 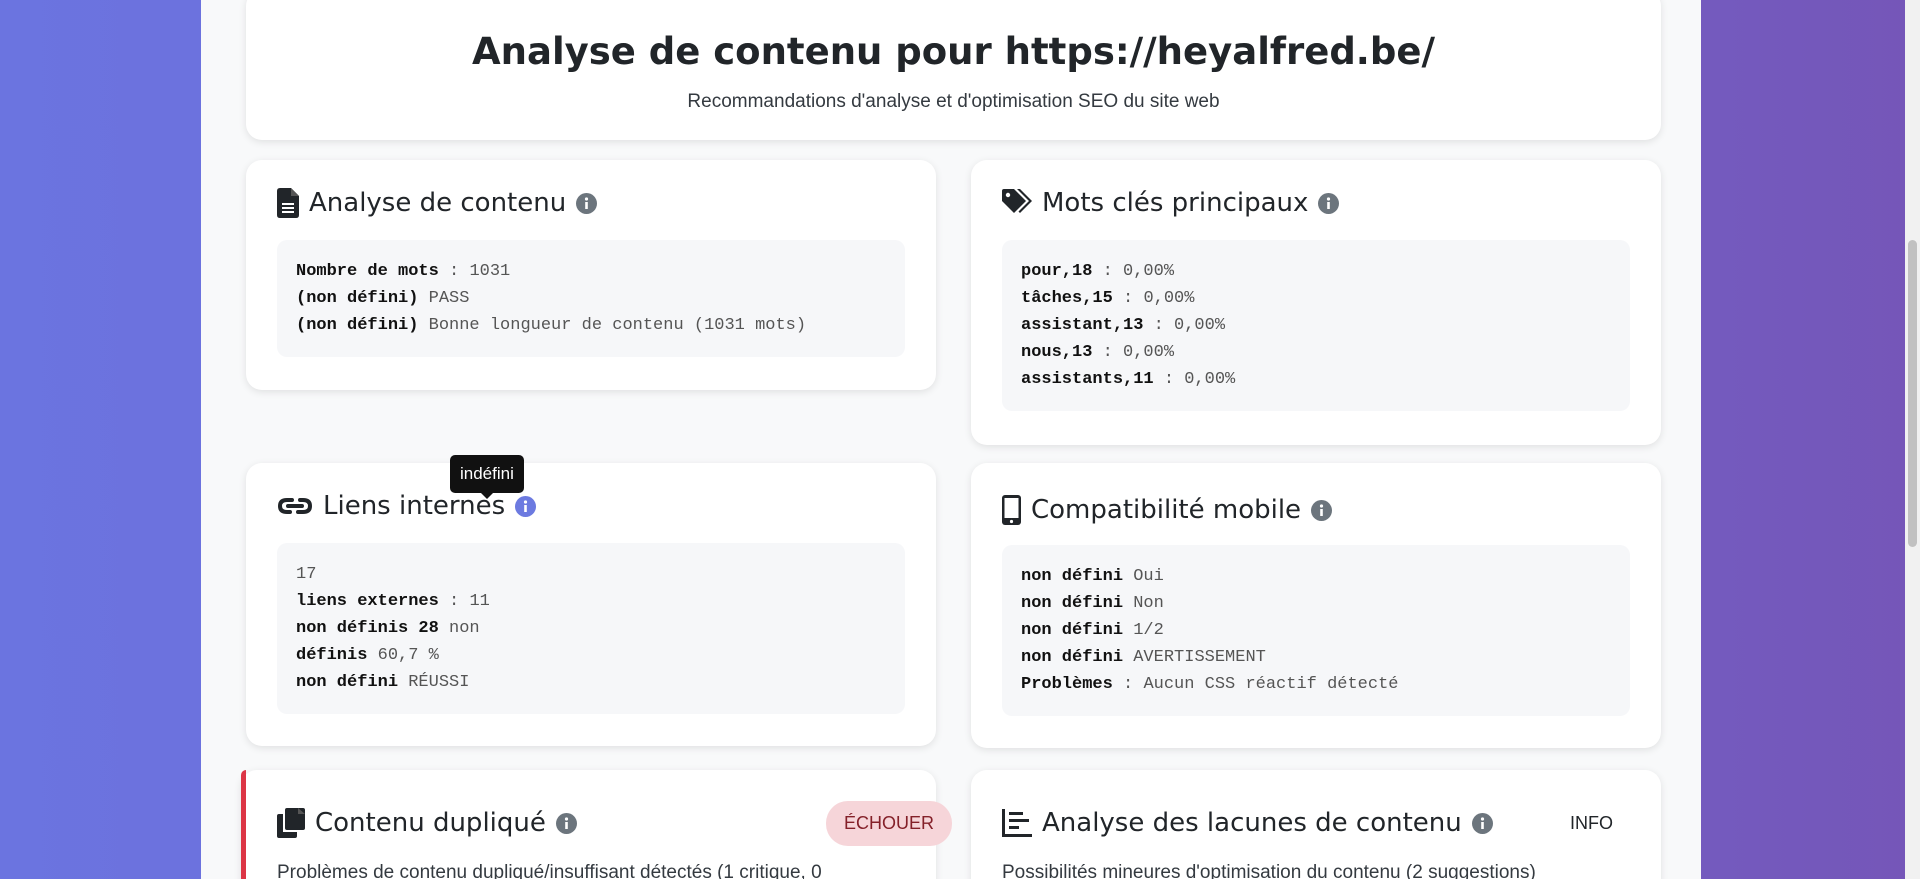 I want to click on mobile-line: non défini Oui, so click(x=1092, y=576).